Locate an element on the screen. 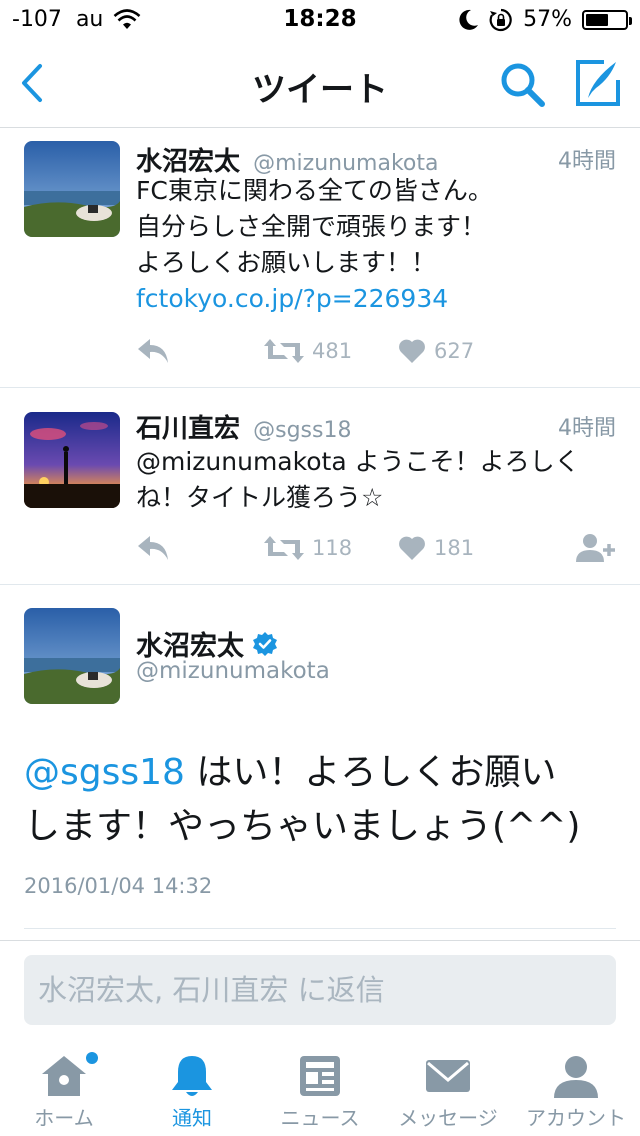  battery-percent: 57% is located at coordinates (547, 19).